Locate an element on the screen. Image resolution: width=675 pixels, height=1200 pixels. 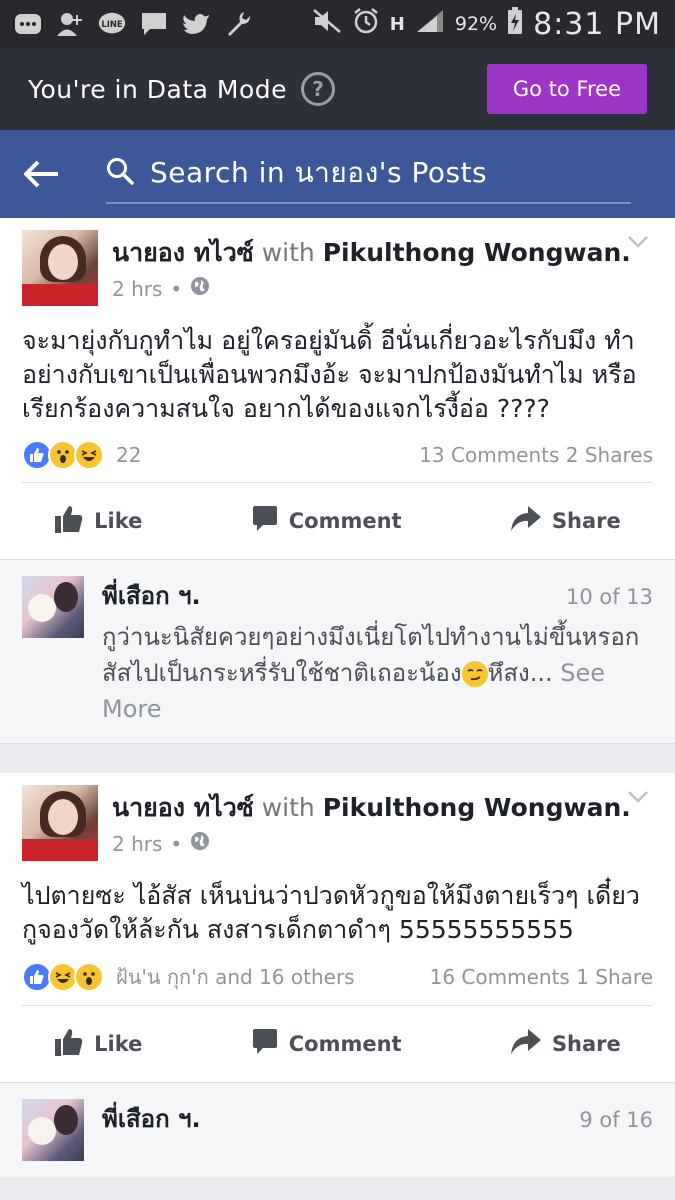
status-bar: LINE H 92% 8:31 PM is located at coordinates (337, 24).